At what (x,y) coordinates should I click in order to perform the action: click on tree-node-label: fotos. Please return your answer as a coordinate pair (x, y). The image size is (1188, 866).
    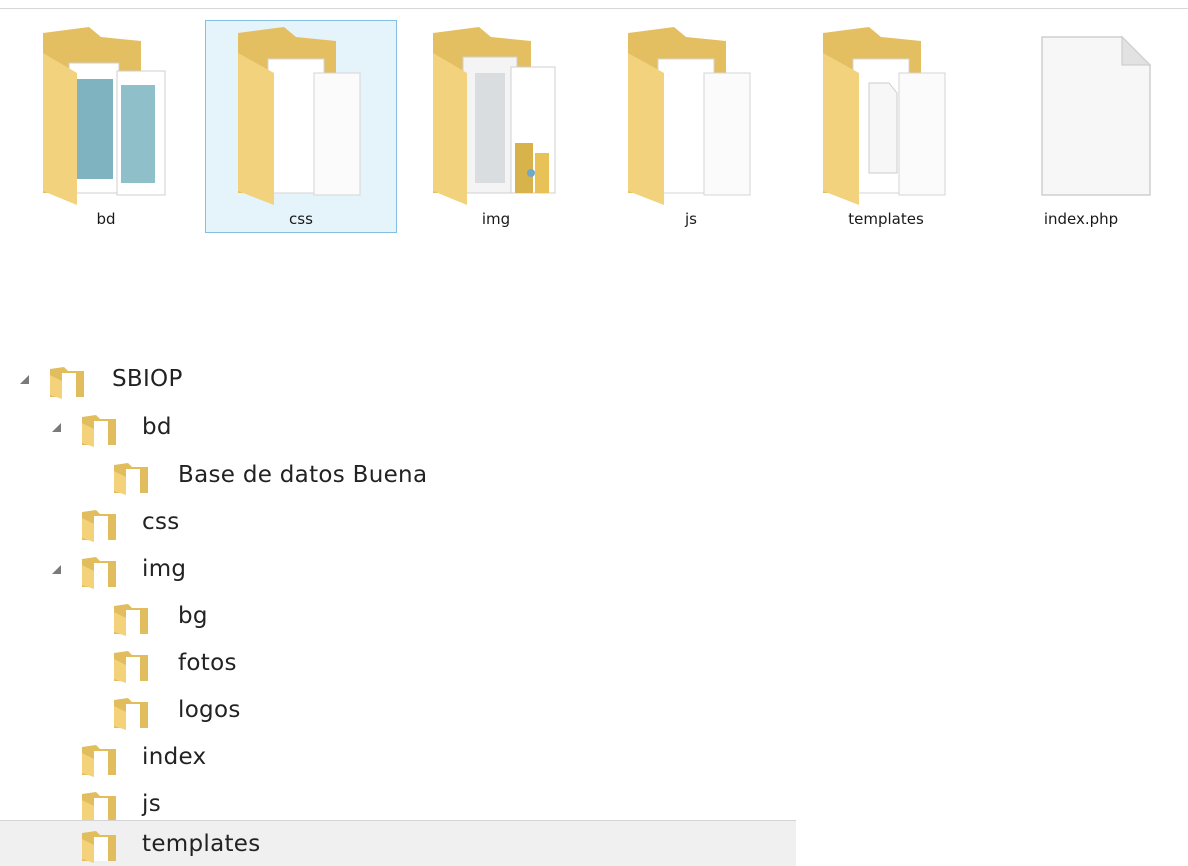
    Looking at the image, I should click on (207, 663).